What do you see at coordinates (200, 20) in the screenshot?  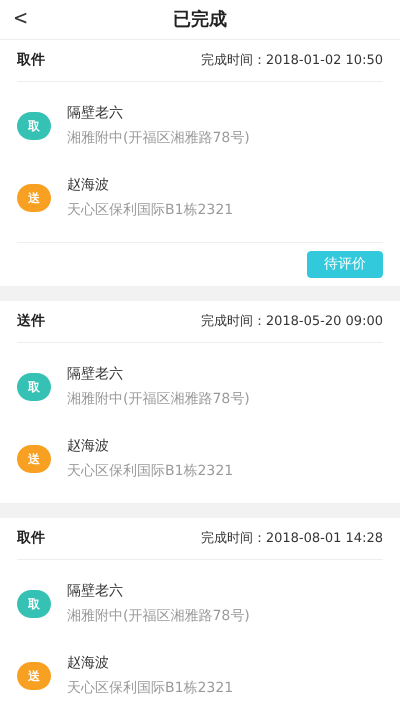 I see `page-title: 已完成` at bounding box center [200, 20].